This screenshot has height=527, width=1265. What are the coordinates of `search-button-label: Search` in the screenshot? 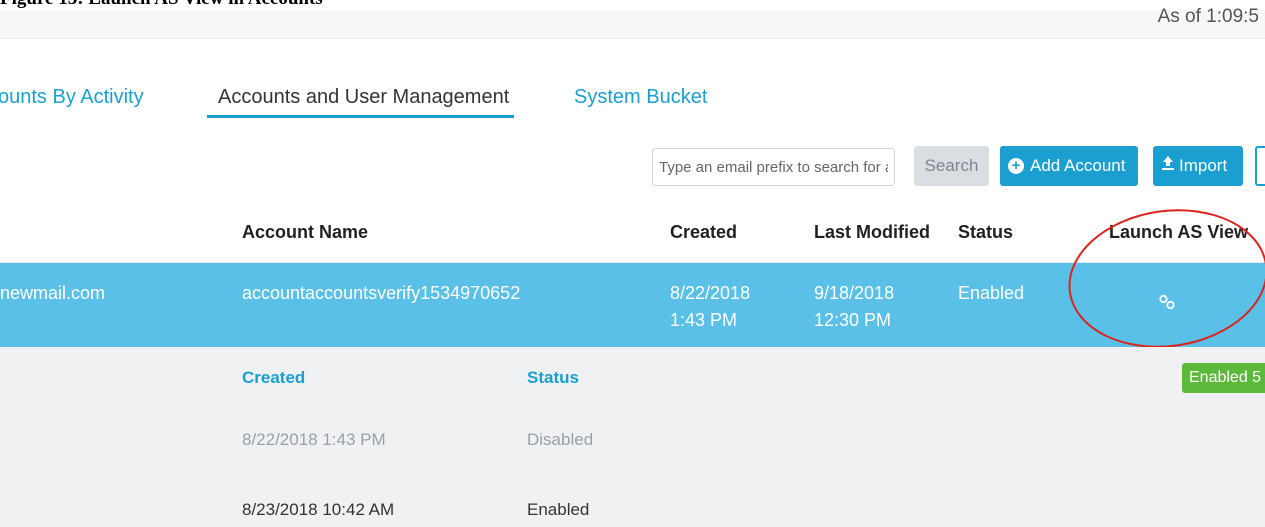 It's located at (951, 165).